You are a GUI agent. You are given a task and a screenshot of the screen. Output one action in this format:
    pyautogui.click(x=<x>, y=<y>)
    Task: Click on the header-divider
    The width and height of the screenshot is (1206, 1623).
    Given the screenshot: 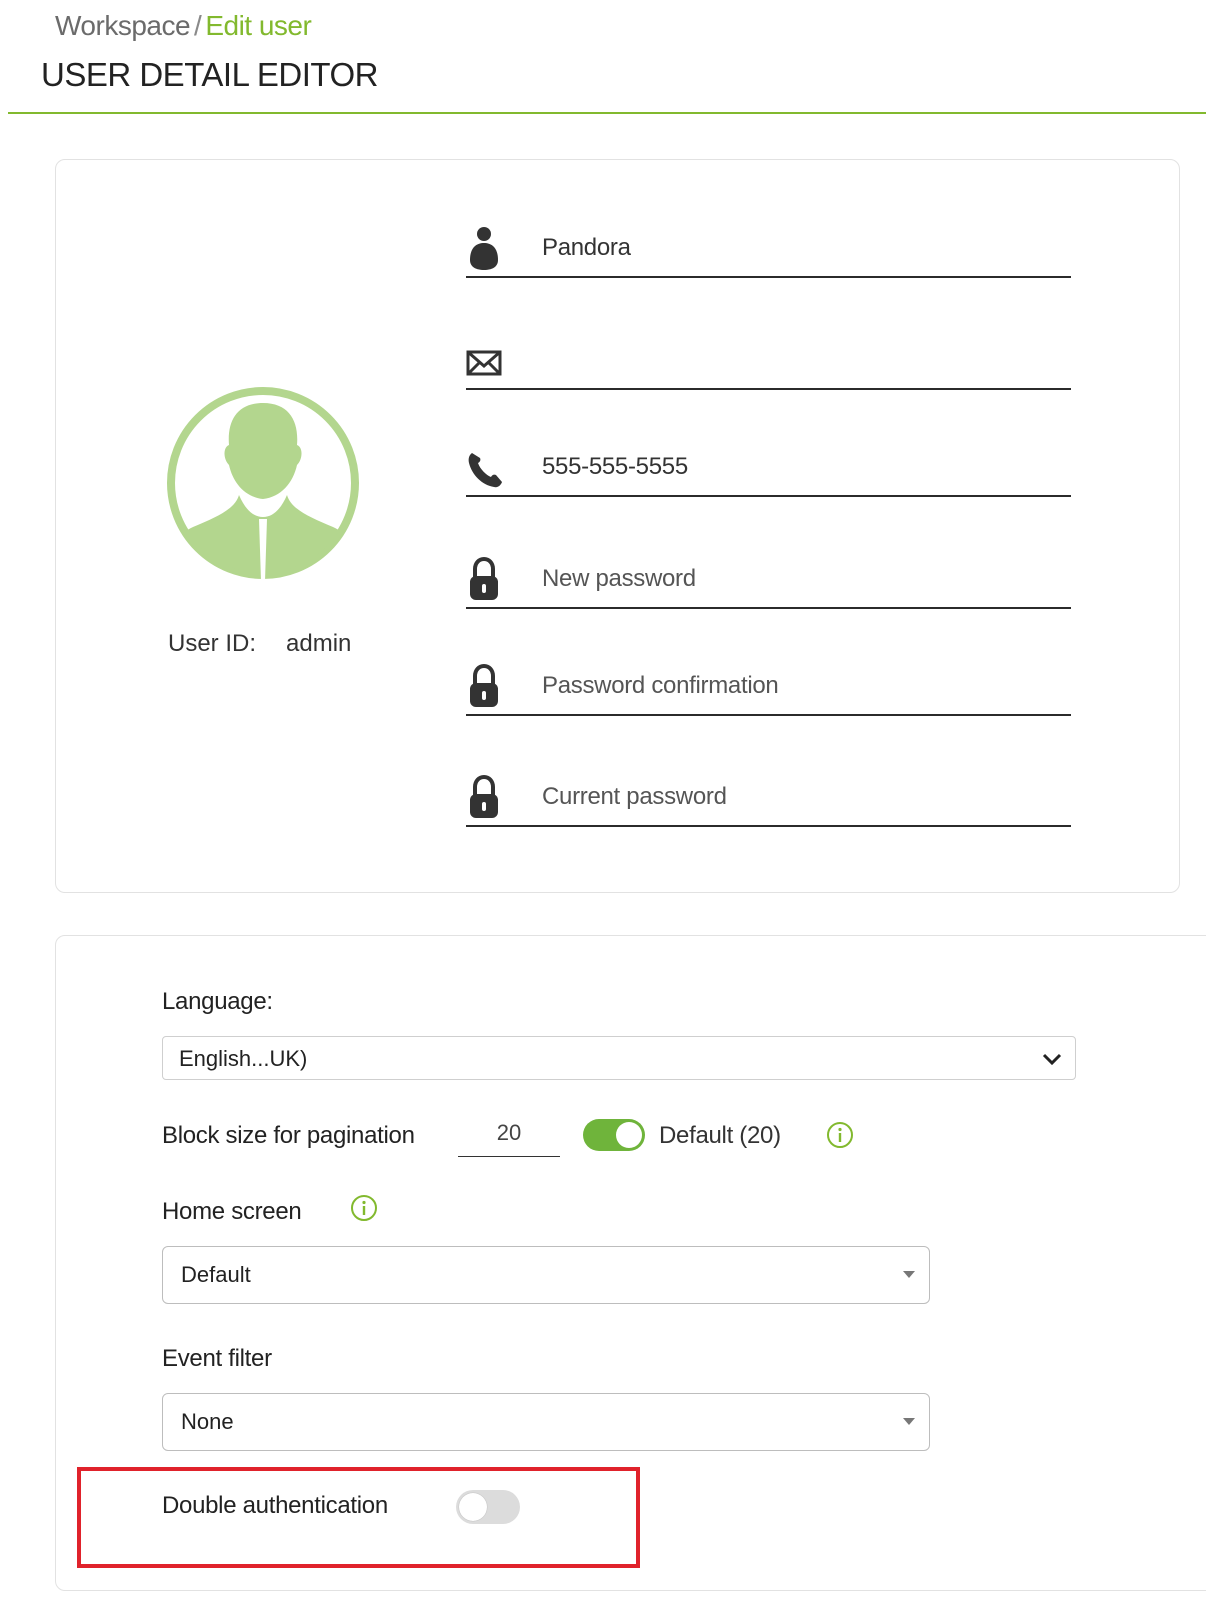 What is the action you would take?
    pyautogui.click(x=607, y=113)
    